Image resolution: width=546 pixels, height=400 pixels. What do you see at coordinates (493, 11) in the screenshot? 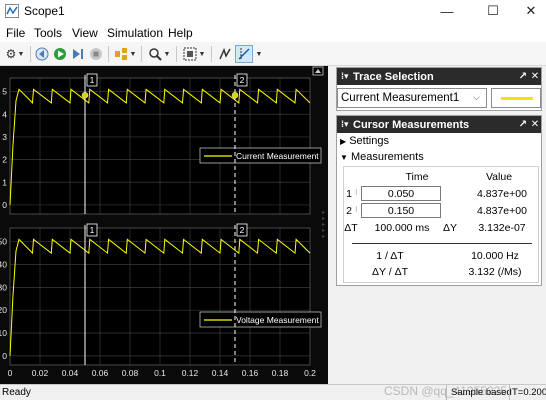
I see `maximize-button: ☐` at bounding box center [493, 11].